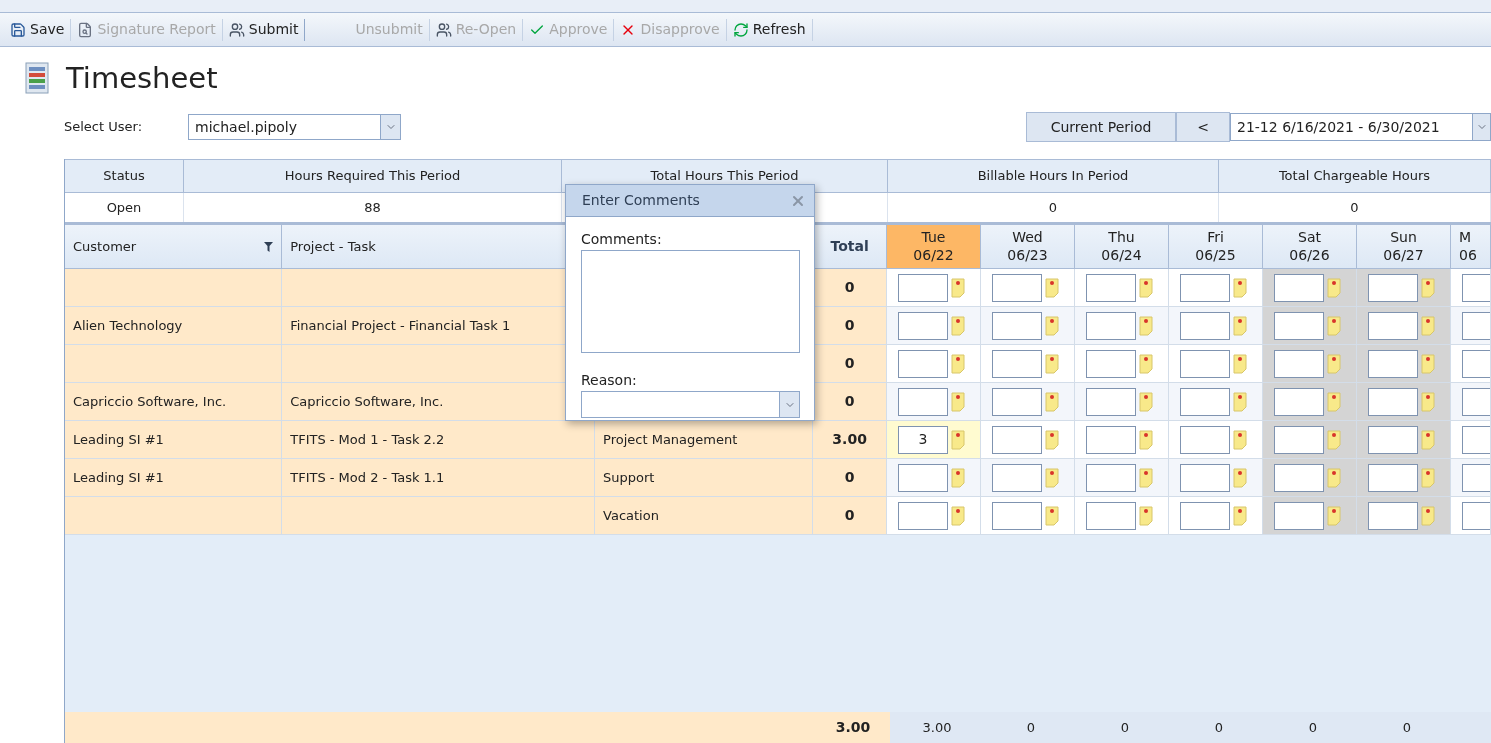 The height and width of the screenshot is (743, 1491). Describe the element at coordinates (1028, 246) in the screenshot. I see `day-header: Wed 06/23` at that location.